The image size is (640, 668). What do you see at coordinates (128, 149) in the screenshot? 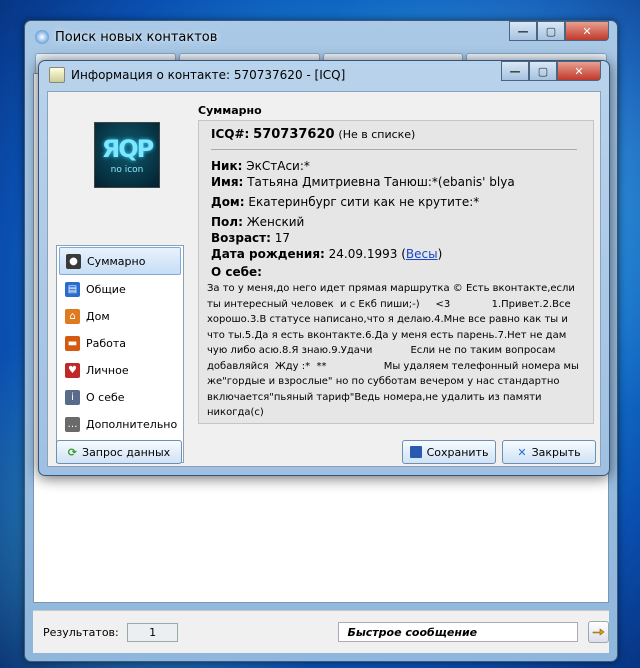
I see `avatar-glyph: ЯQP` at bounding box center [128, 149].